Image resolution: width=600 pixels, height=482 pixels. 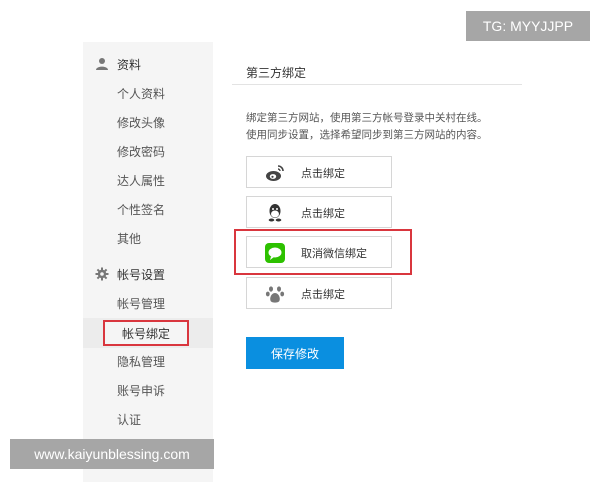 What do you see at coordinates (275, 173) in the screenshot?
I see `weibo-icon` at bounding box center [275, 173].